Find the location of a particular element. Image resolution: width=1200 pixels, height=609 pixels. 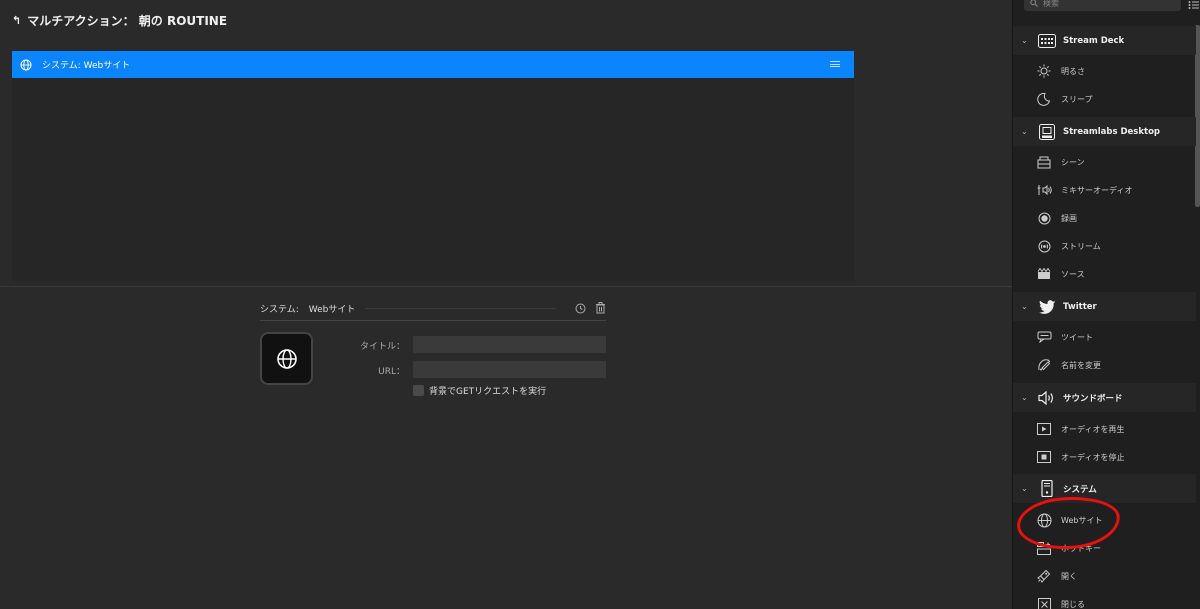

sidebar-item-source: ソース is located at coordinates (1104, 274).